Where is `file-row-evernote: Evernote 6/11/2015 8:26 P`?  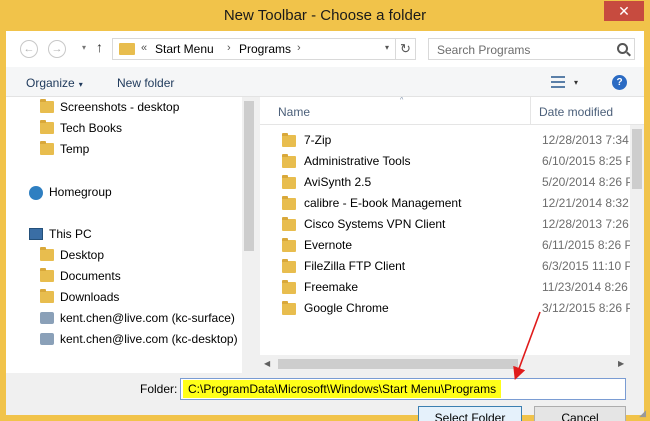 file-row-evernote: Evernote 6/11/2015 8:26 P is located at coordinates (445, 245).